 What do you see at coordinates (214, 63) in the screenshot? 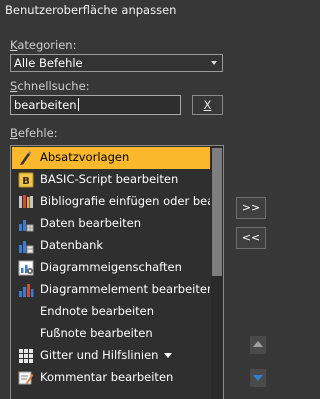
I see `chevron-down-icon` at bounding box center [214, 63].